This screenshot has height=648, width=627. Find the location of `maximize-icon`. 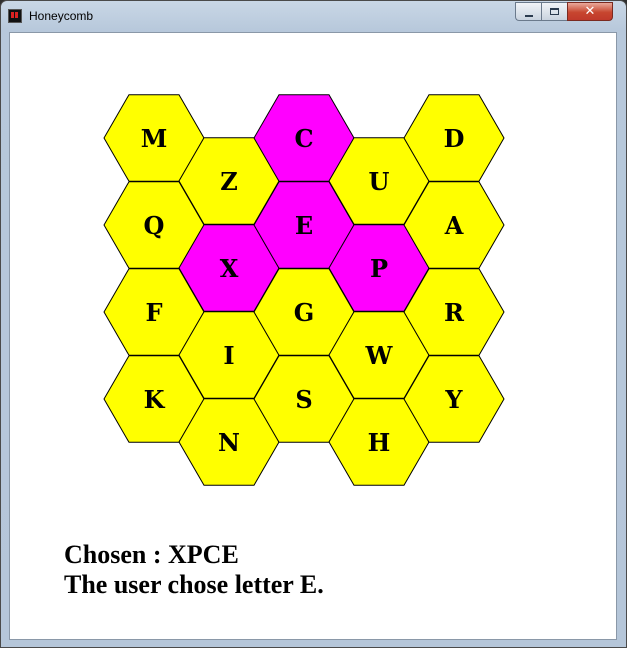

maximize-icon is located at coordinates (554, 11).